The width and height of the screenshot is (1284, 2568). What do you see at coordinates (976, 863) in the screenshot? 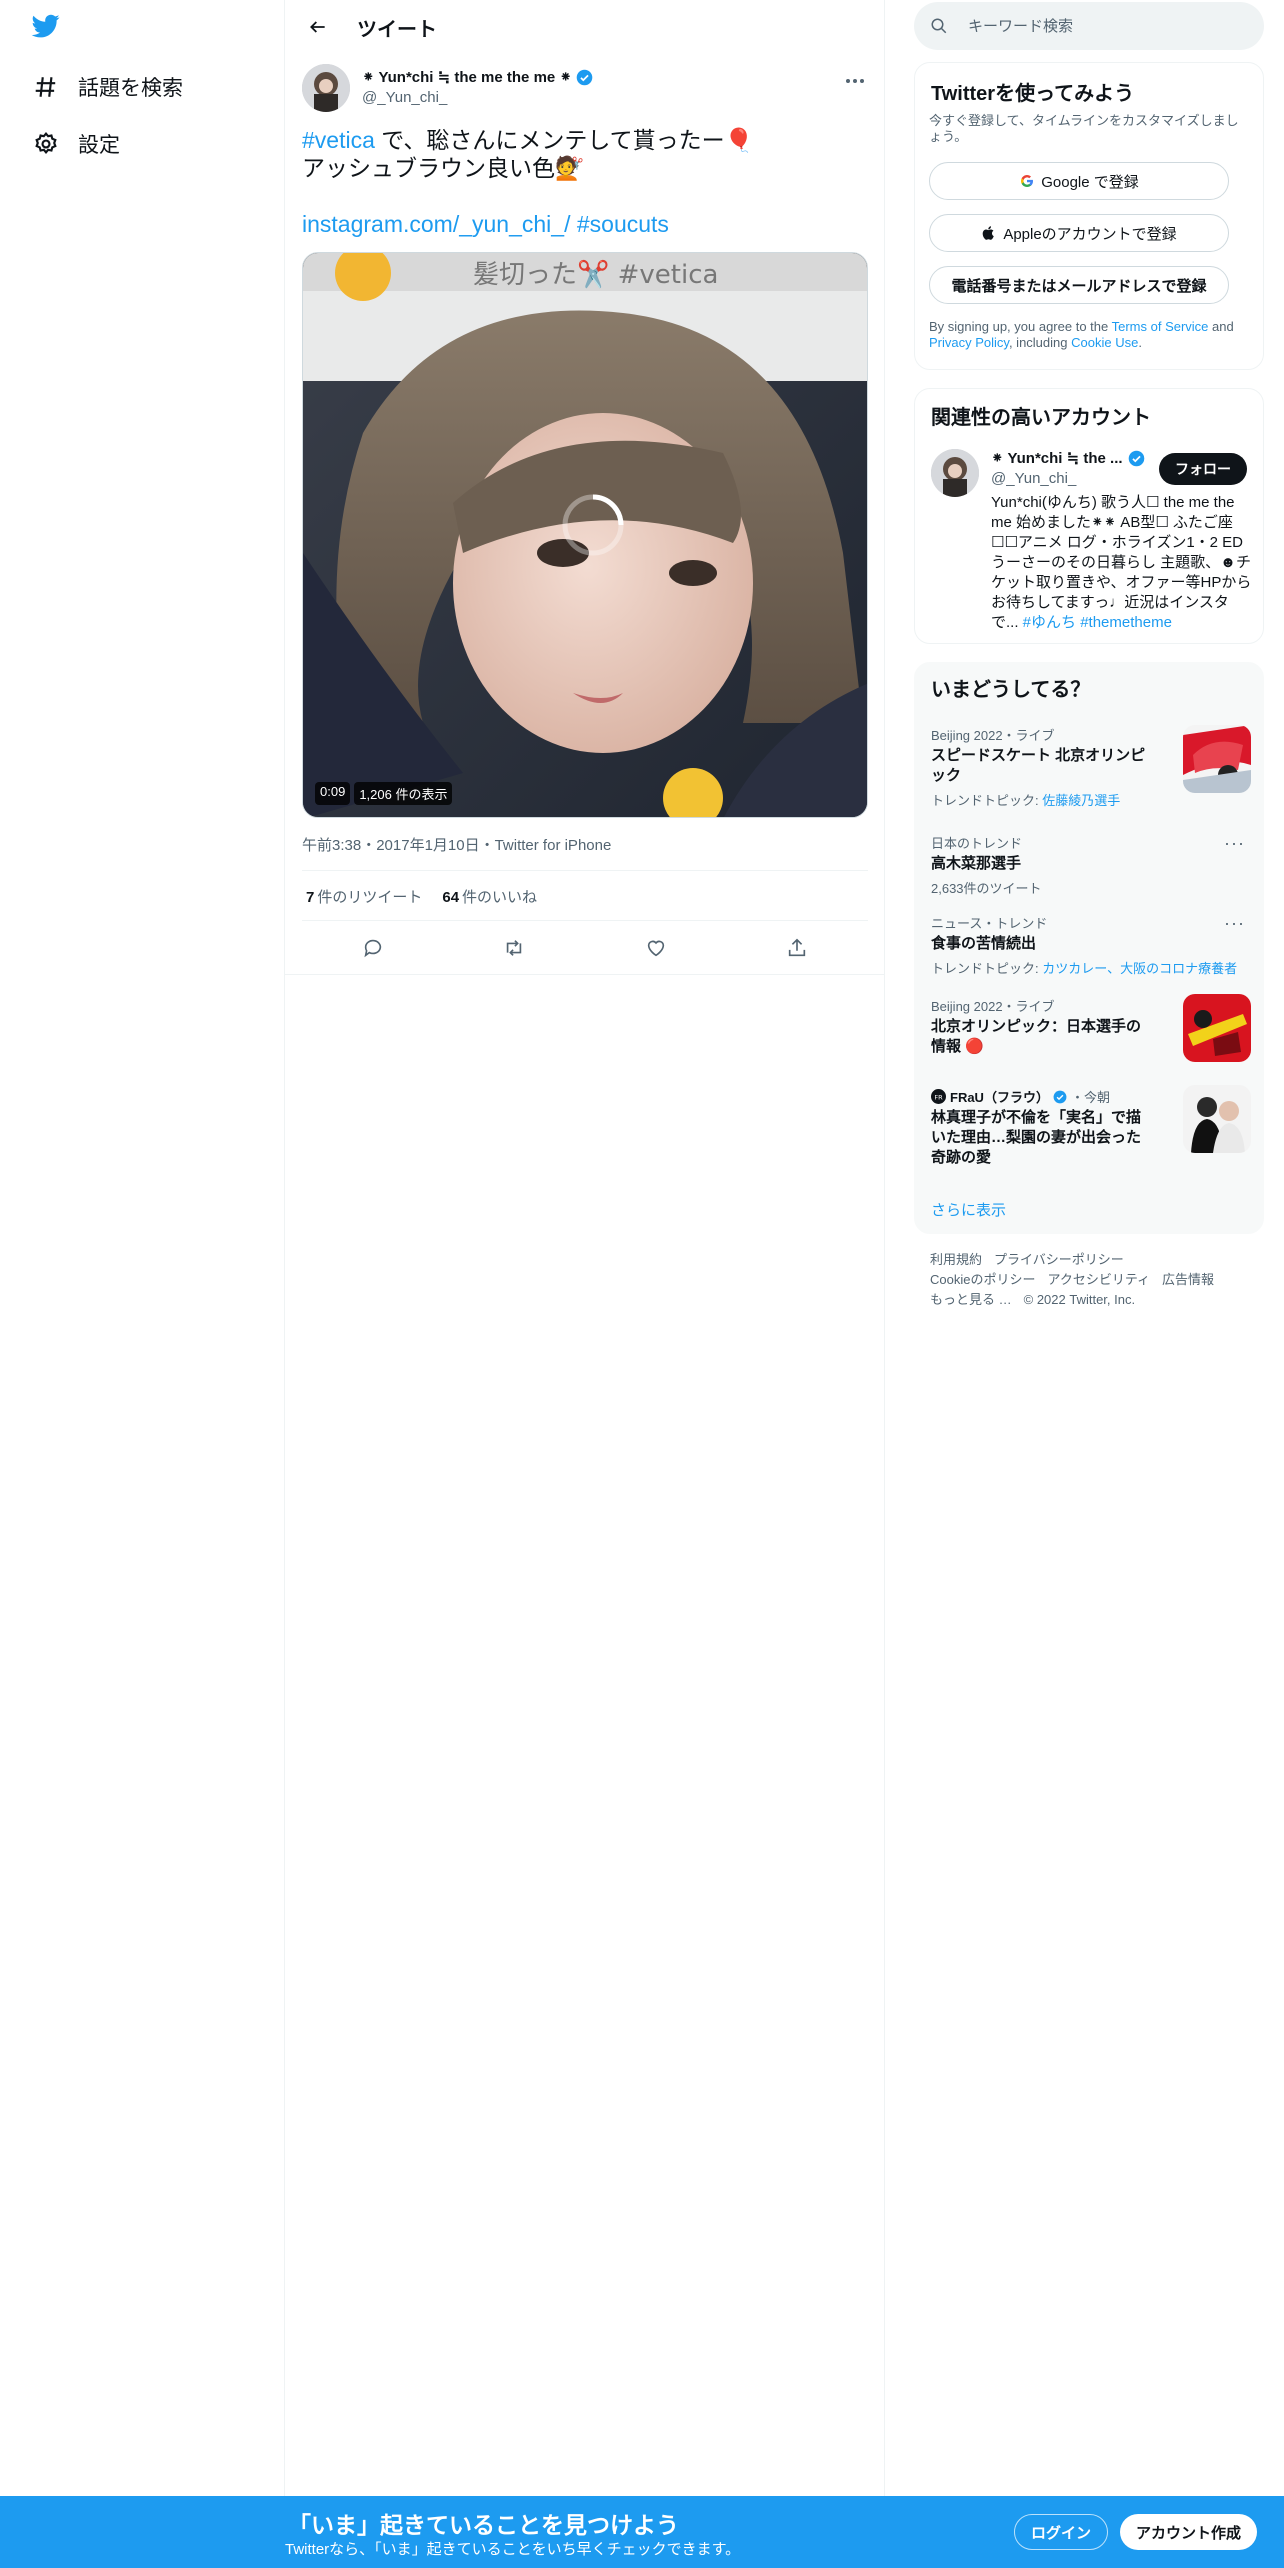
I see `trend-title: 高木菜那選手` at bounding box center [976, 863].